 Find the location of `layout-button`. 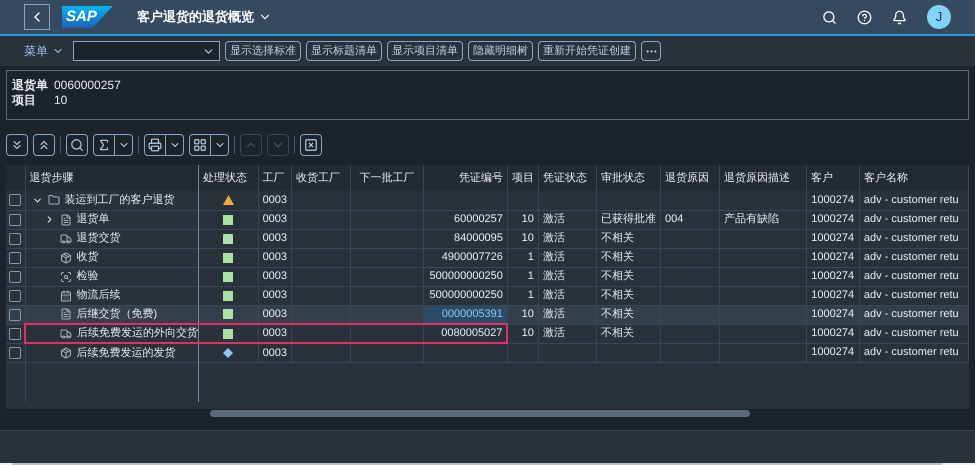

layout-button is located at coordinates (200, 145).